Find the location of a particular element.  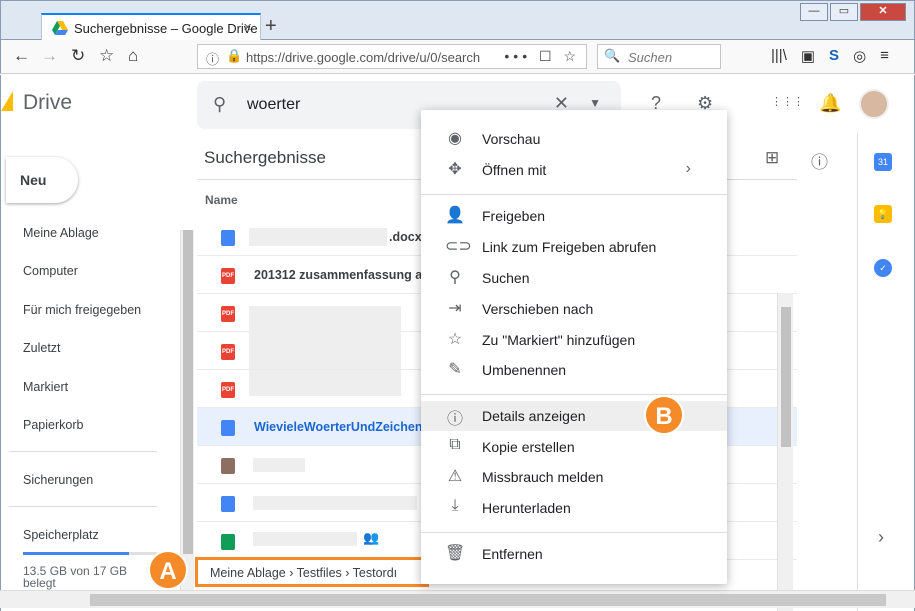

menu-item-download: ⤓ Herunterladen is located at coordinates (574, 508).